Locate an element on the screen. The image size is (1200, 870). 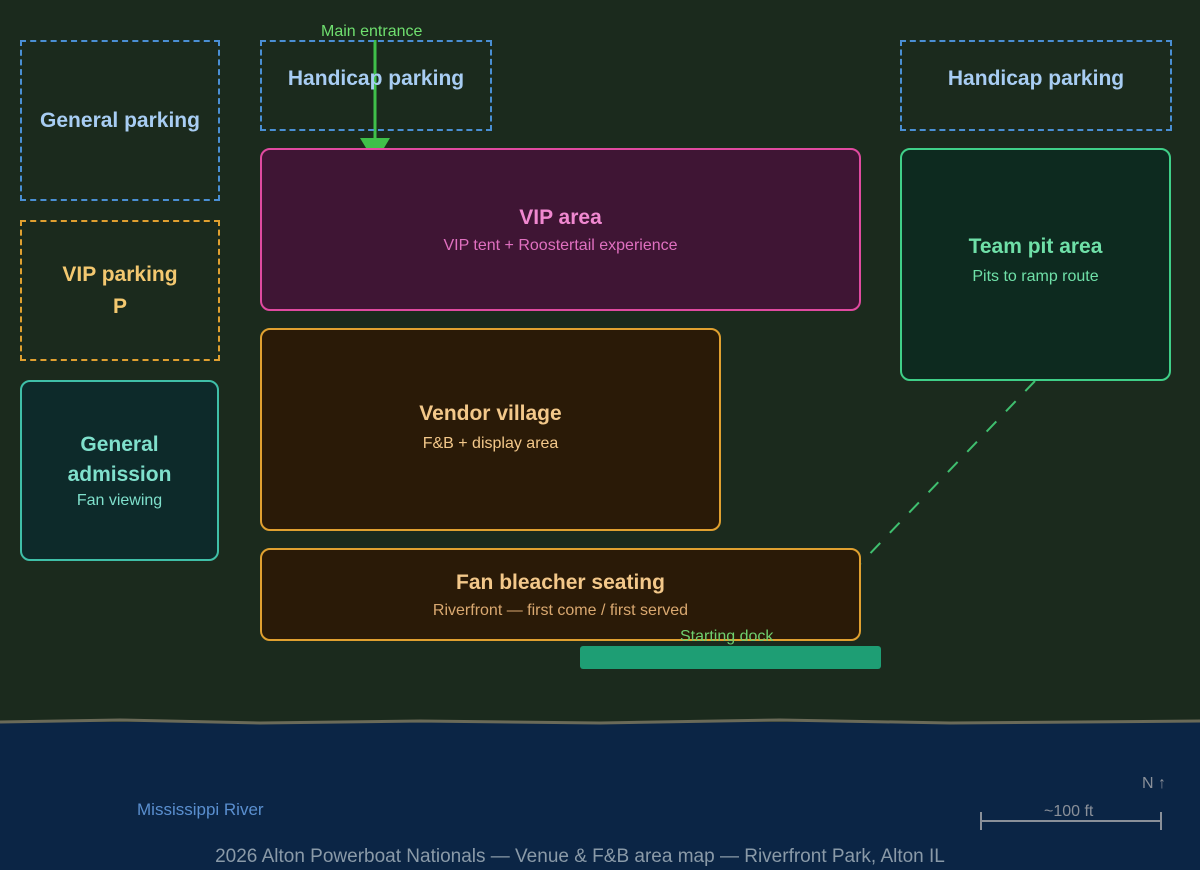
vip-area-title: VIP area is located at coordinates (560, 217).